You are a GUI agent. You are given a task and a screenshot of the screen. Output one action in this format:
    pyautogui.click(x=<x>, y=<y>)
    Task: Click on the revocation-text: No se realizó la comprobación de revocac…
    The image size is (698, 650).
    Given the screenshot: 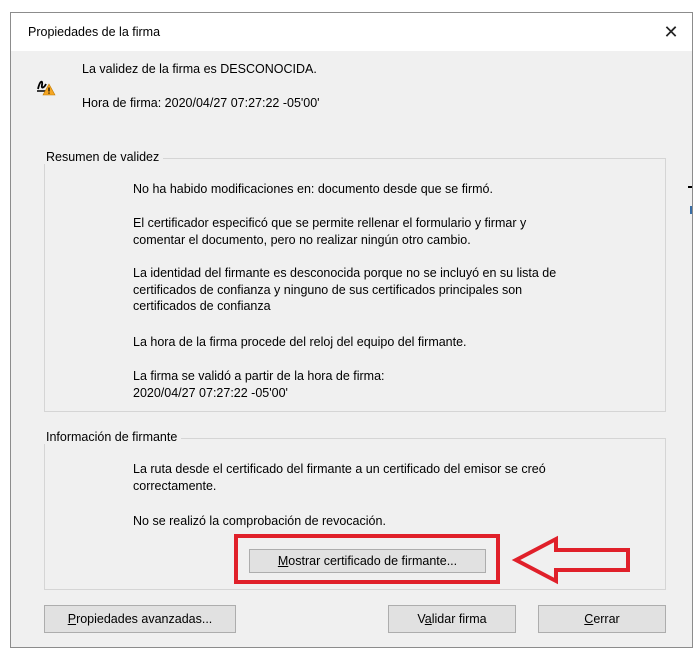 What is the action you would take?
    pyautogui.click(x=387, y=521)
    